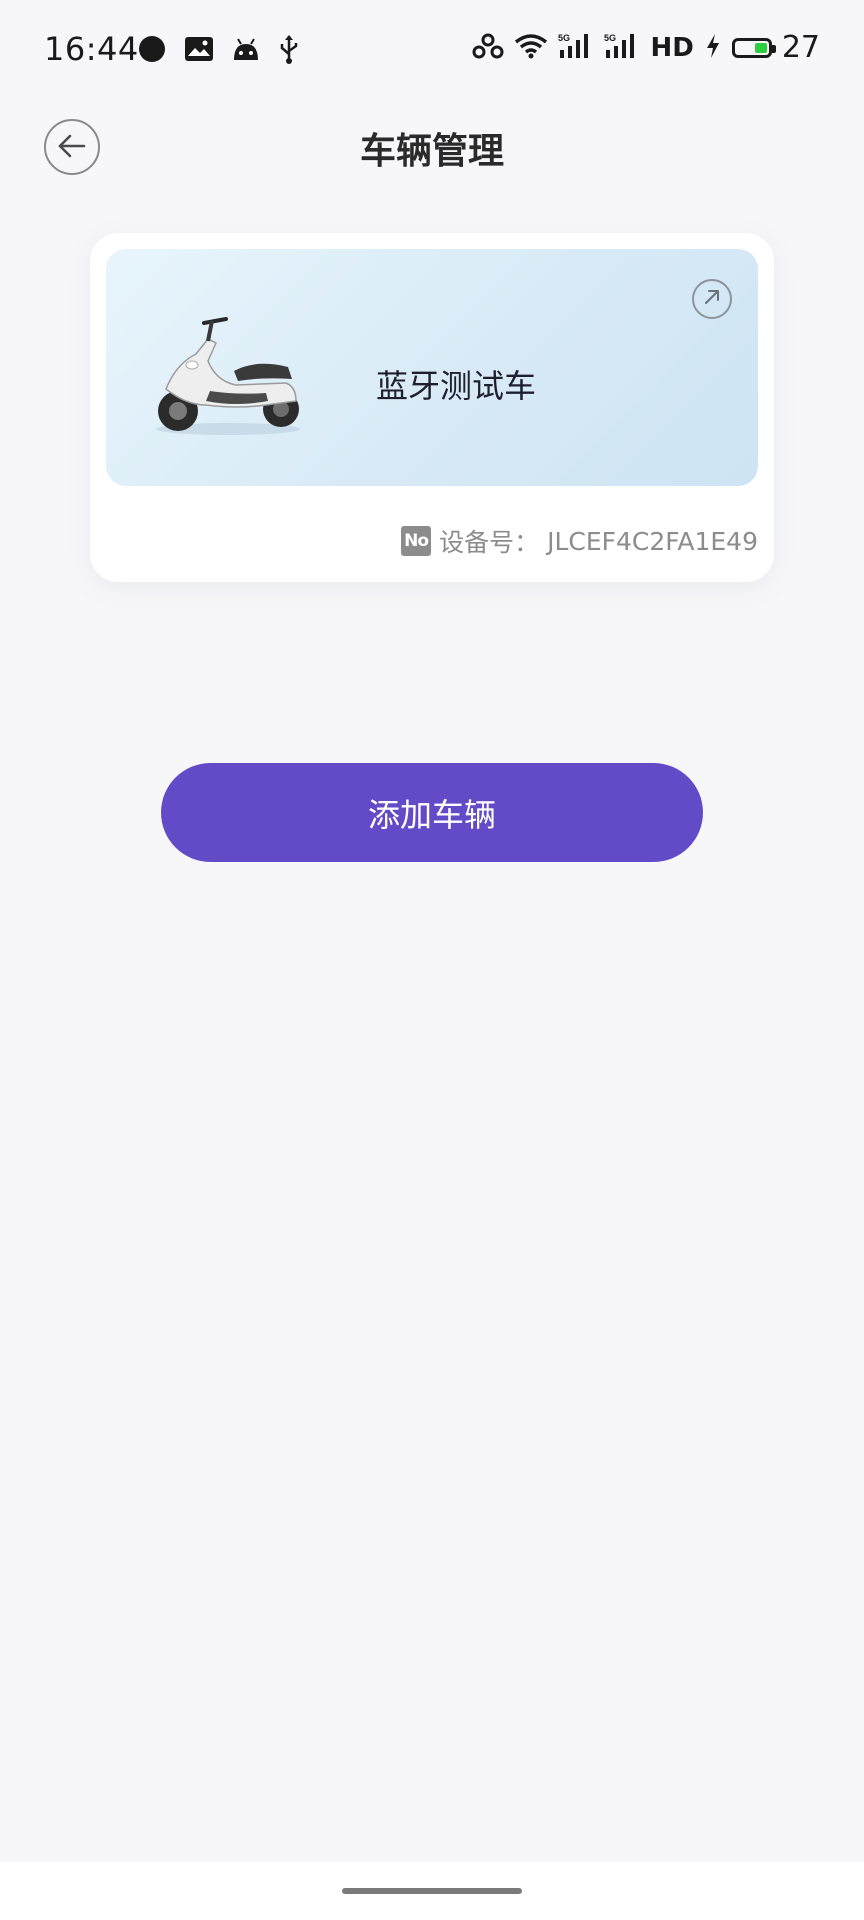 This screenshot has height=1920, width=864. Describe the element at coordinates (431, 151) in the screenshot. I see `page-title: 车辆管理` at that location.